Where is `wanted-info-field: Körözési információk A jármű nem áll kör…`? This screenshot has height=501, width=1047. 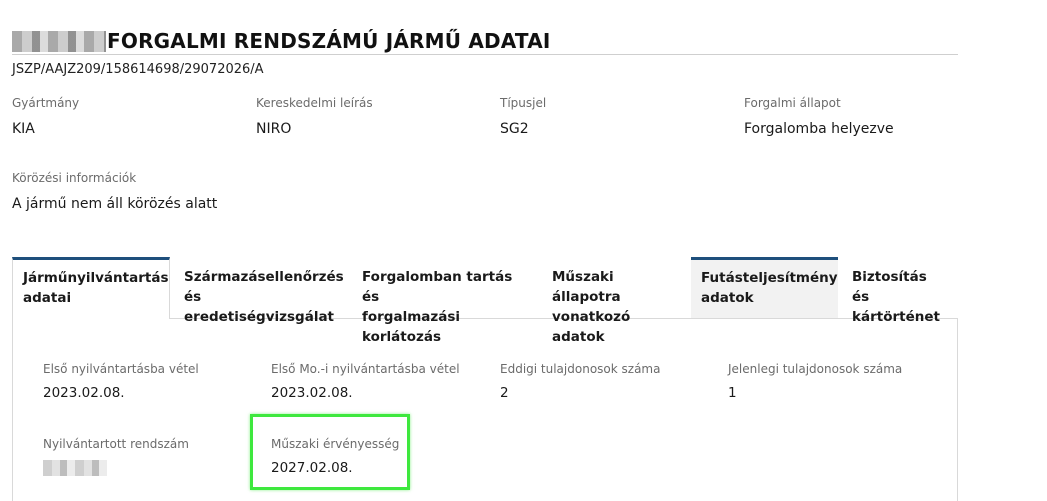 wanted-info-field: Körözési információk A jármű nem áll kör… is located at coordinates (114, 191).